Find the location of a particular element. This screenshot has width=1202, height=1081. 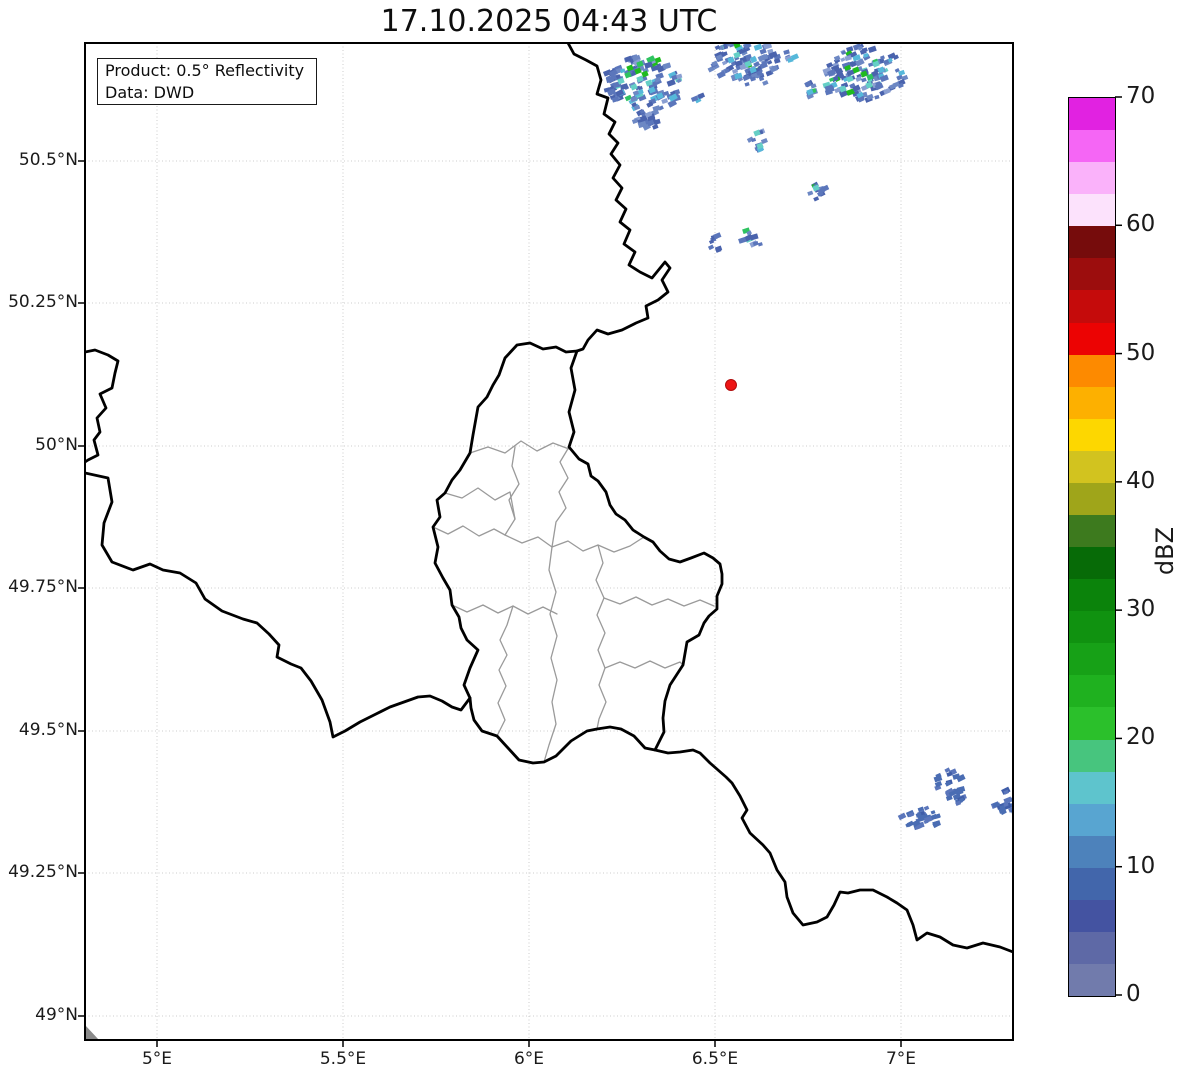

colorbar-tick-label: 70 is located at coordinates (1141, 96).